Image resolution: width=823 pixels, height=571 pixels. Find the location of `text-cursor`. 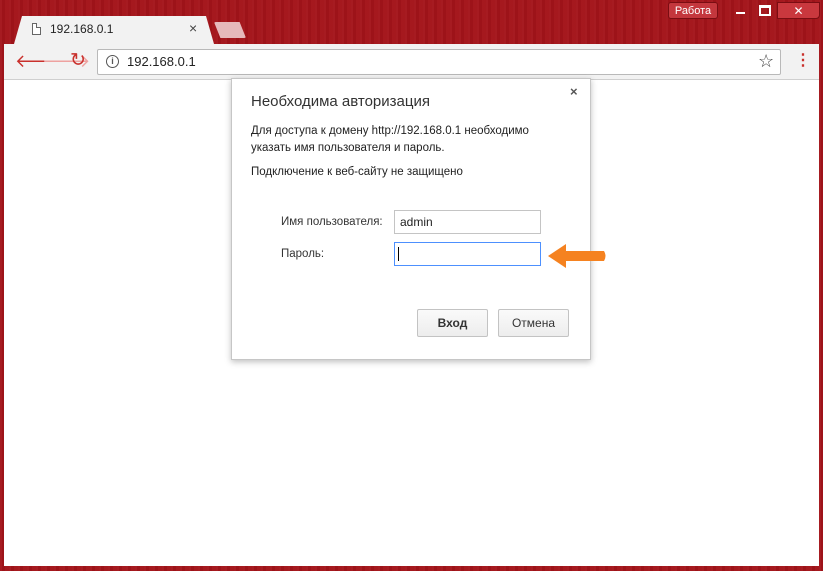

text-cursor is located at coordinates (398, 254).